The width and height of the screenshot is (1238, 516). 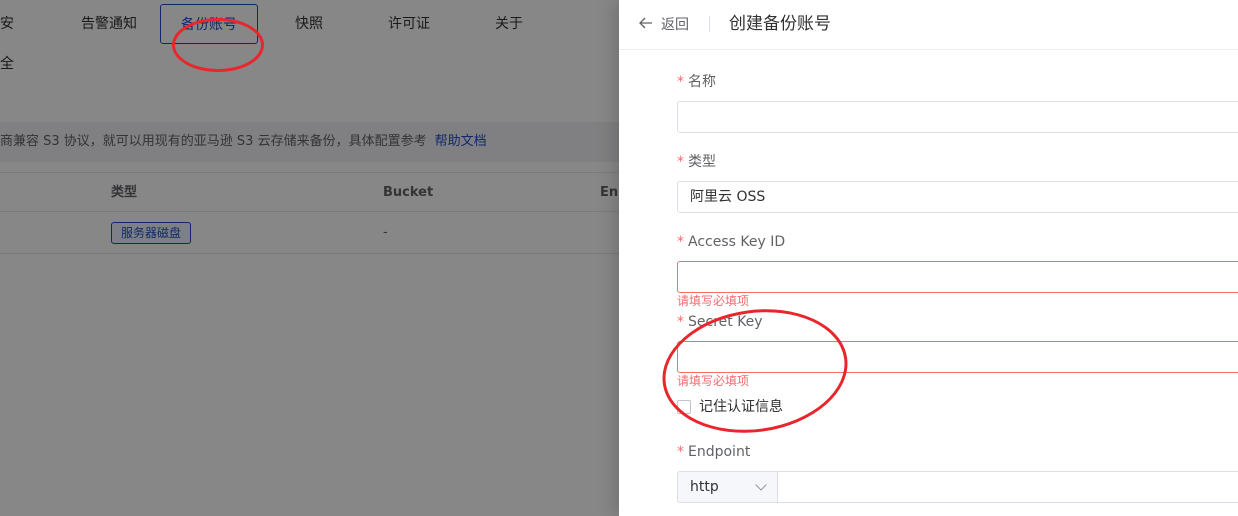 I want to click on remember-credentials-checkbox, so click(x=684, y=407).